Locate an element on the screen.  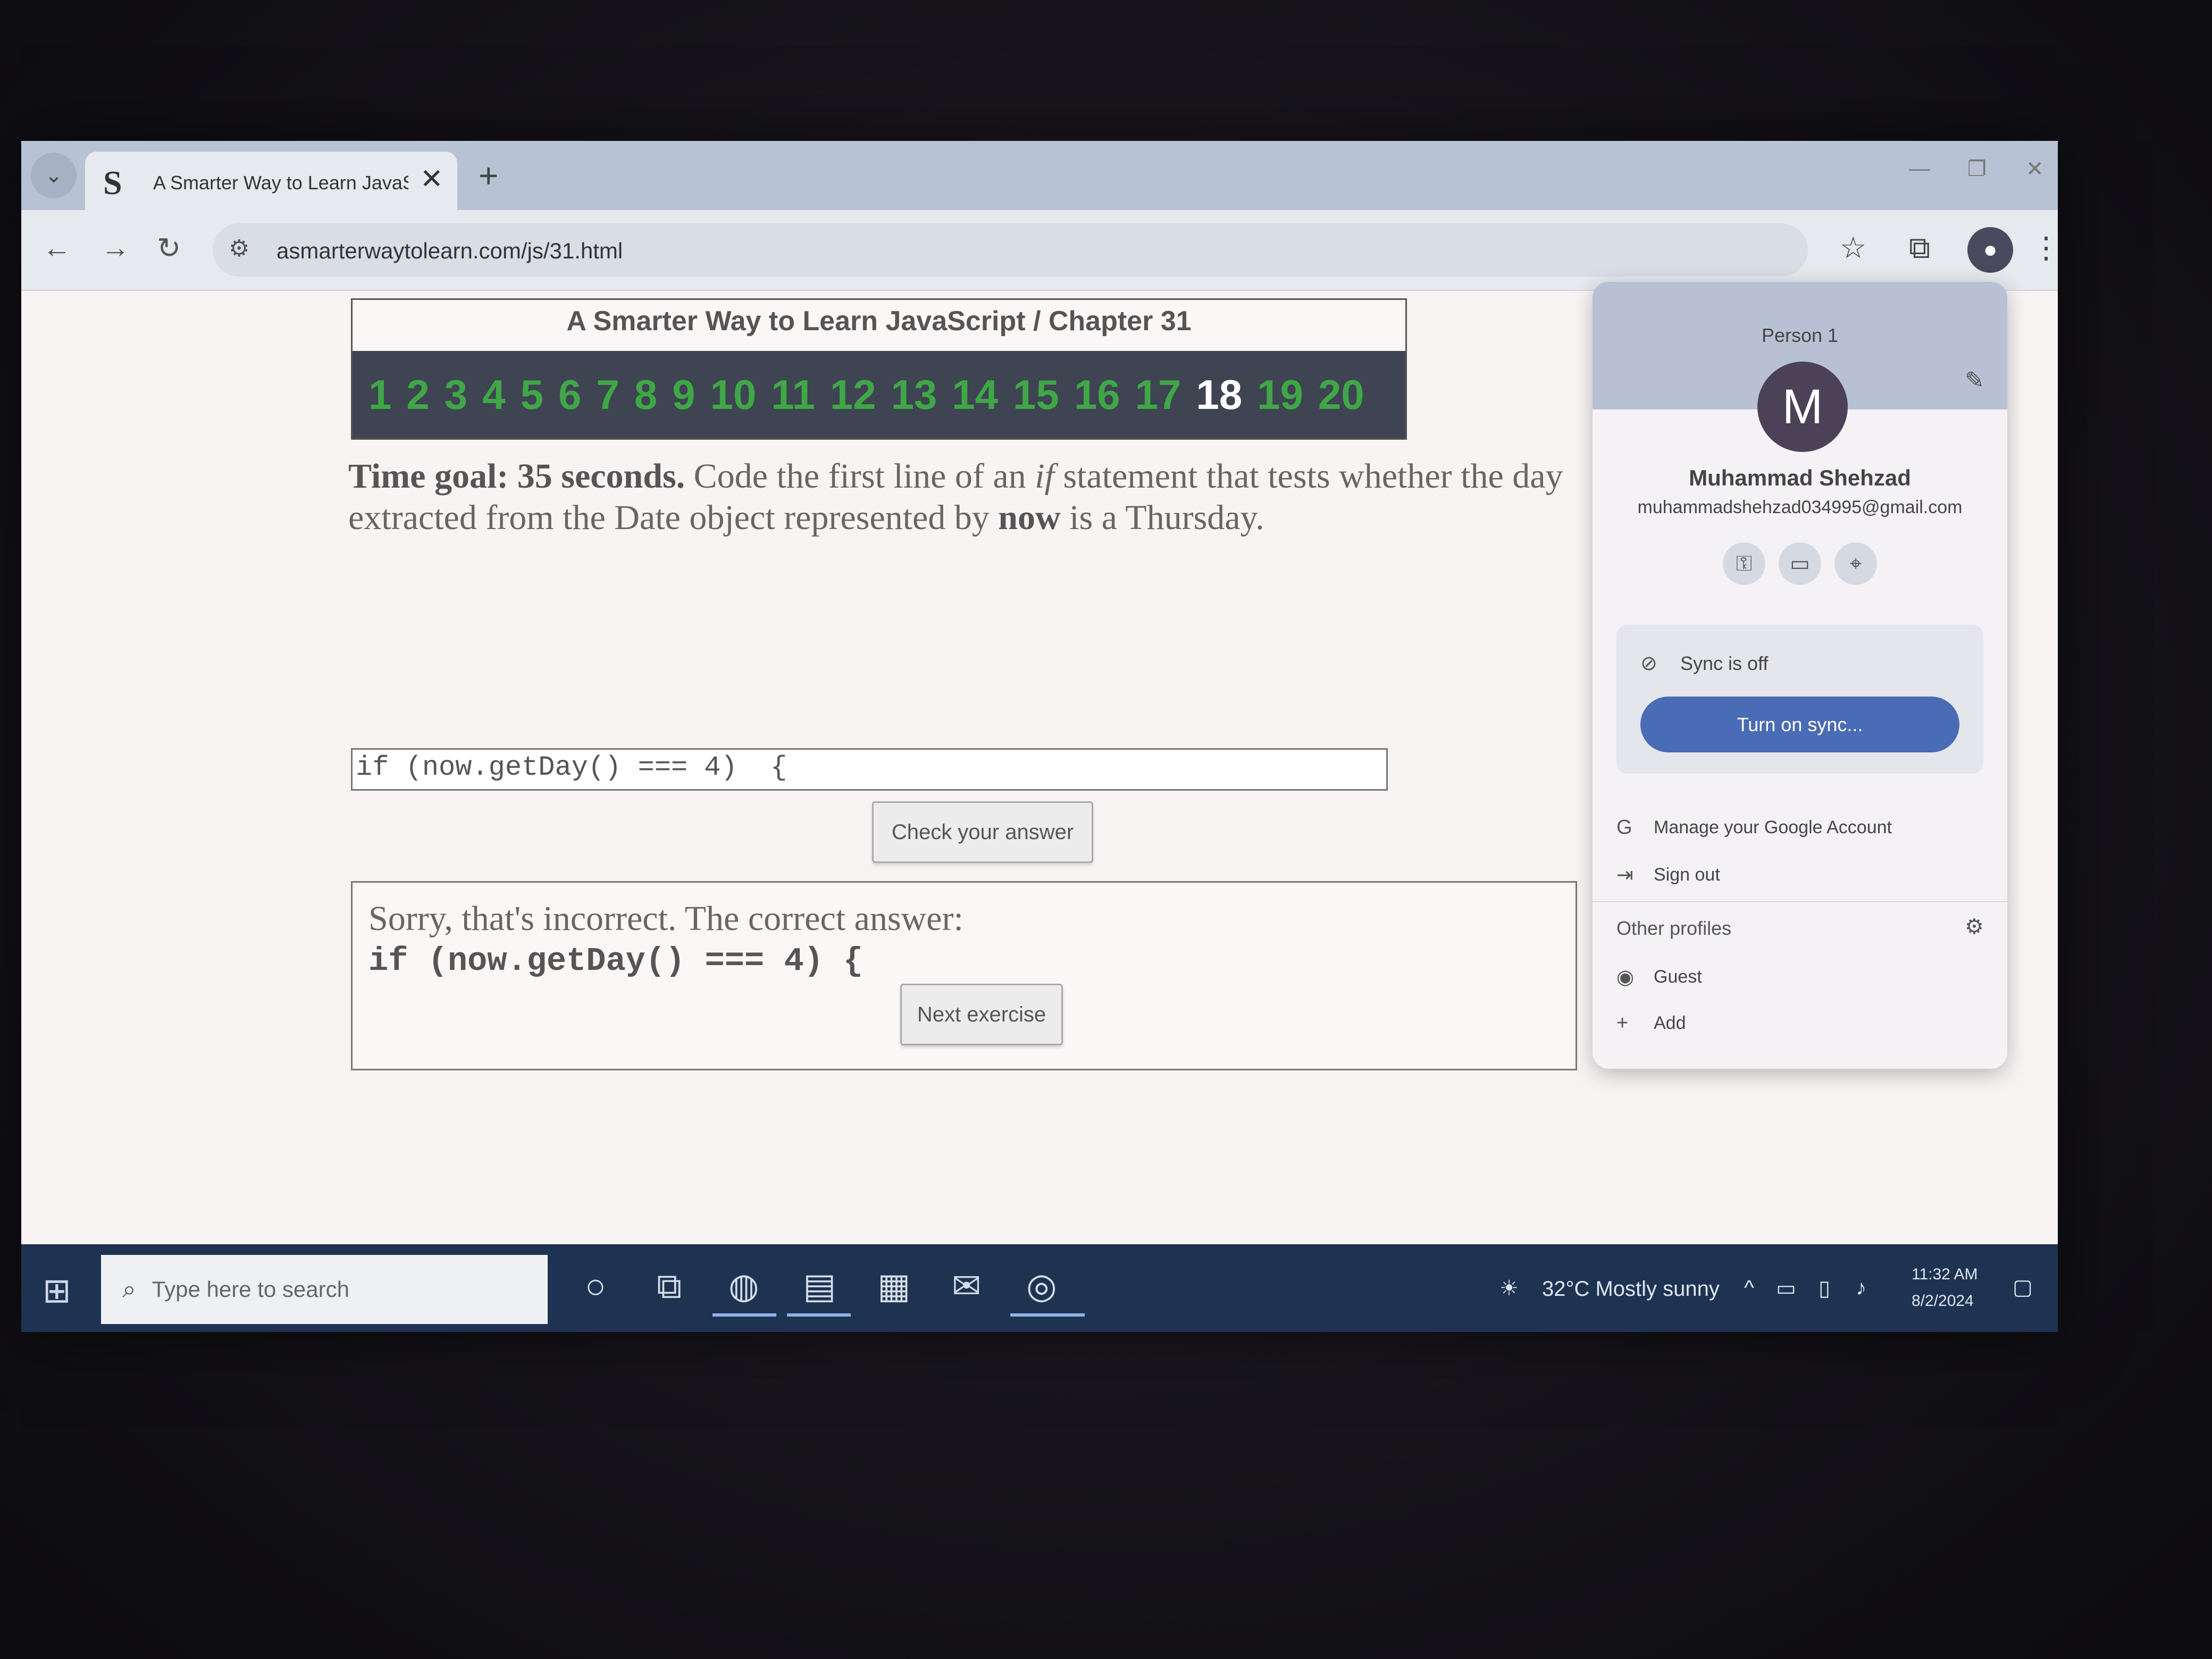
tray-chevron-up-icon: ^ is located at coordinates (1749, 1288).